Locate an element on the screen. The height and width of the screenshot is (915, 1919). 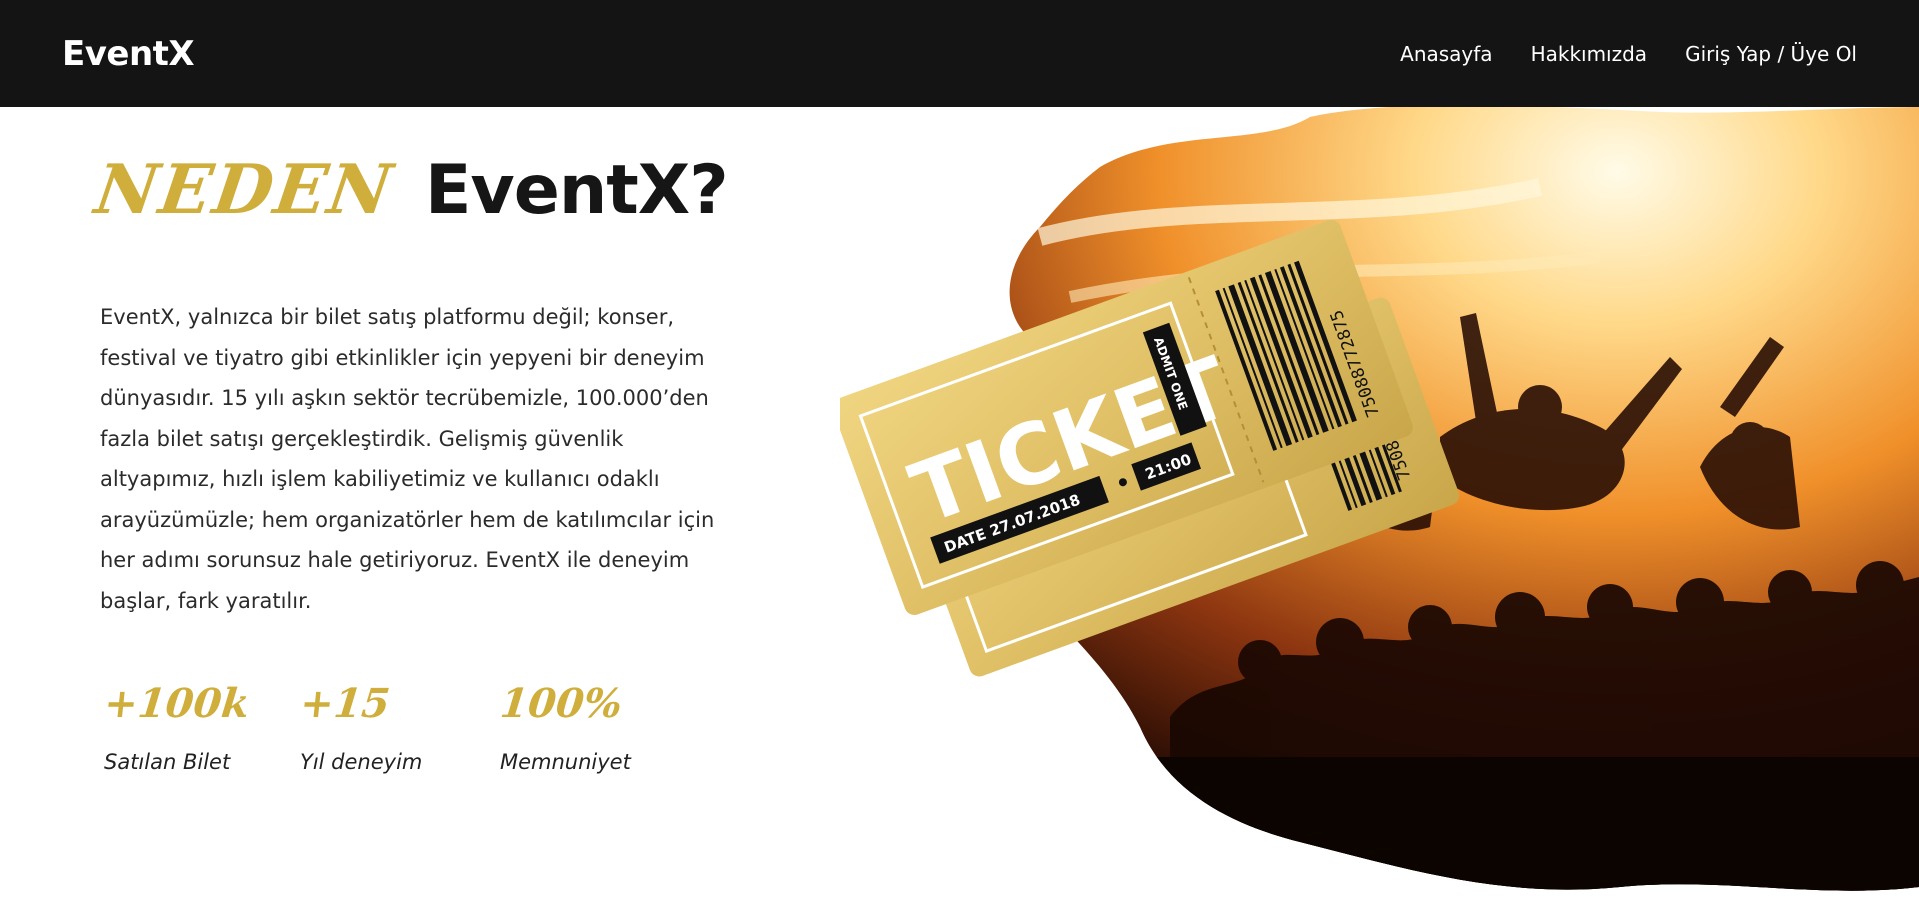
nav-link-login-register: Giriş Yap / Üye Ol is located at coordinates (1771, 54).